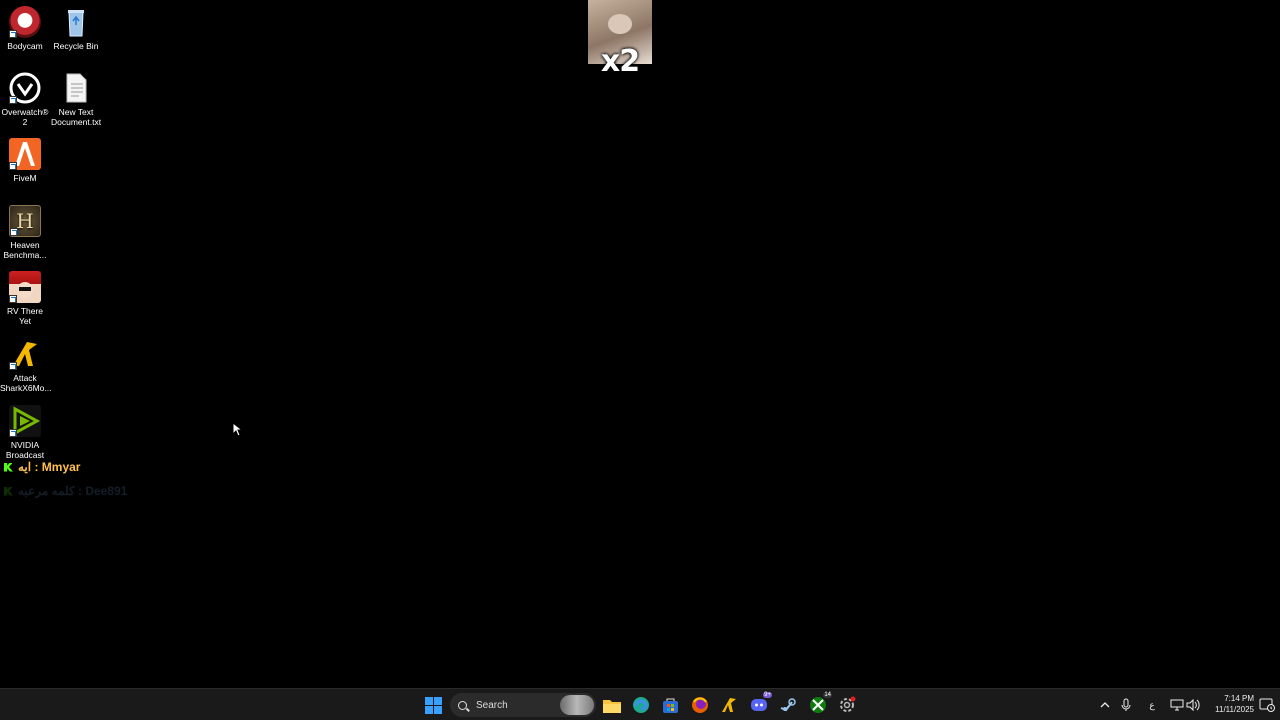  I want to click on chat-message-text: كلمه مرعبه : Dee891, so click(73, 491).